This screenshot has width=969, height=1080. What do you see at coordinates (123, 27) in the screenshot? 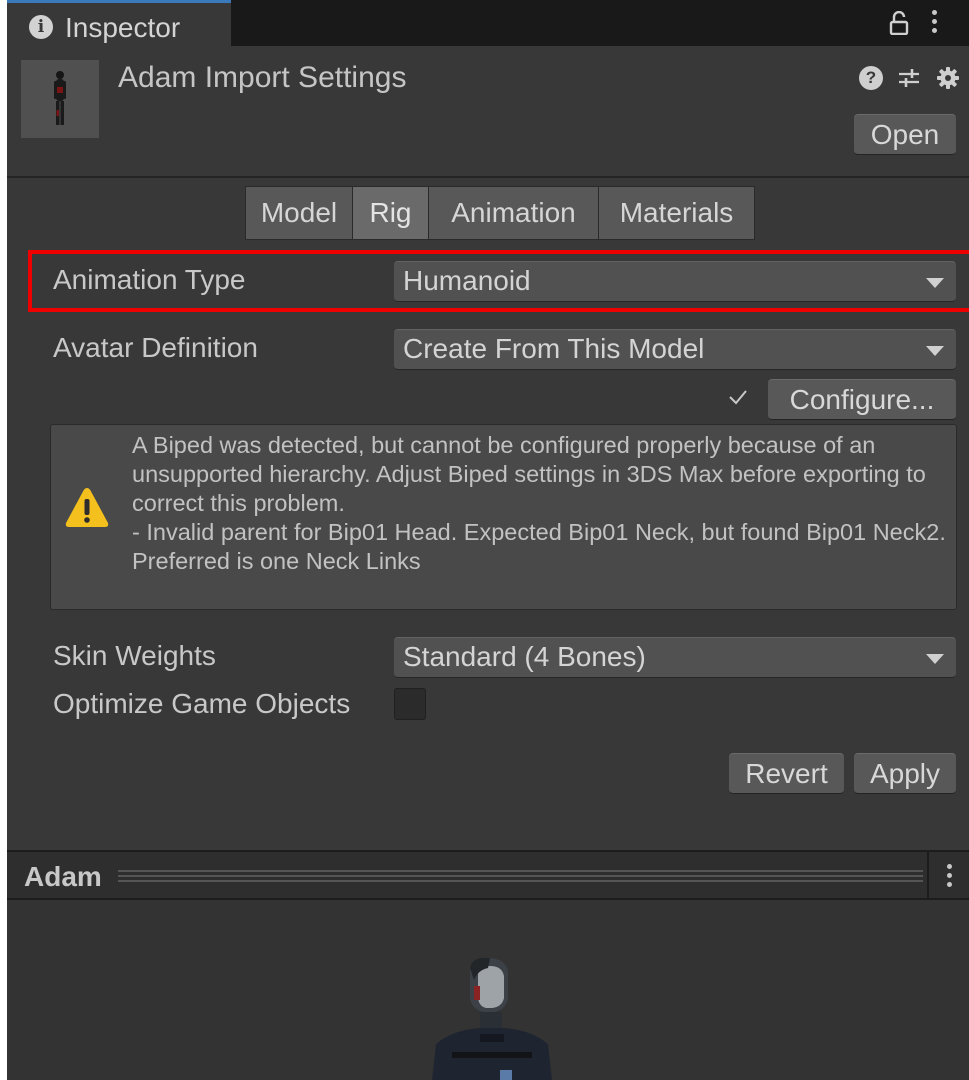
I see `tab-label: Inspector` at bounding box center [123, 27].